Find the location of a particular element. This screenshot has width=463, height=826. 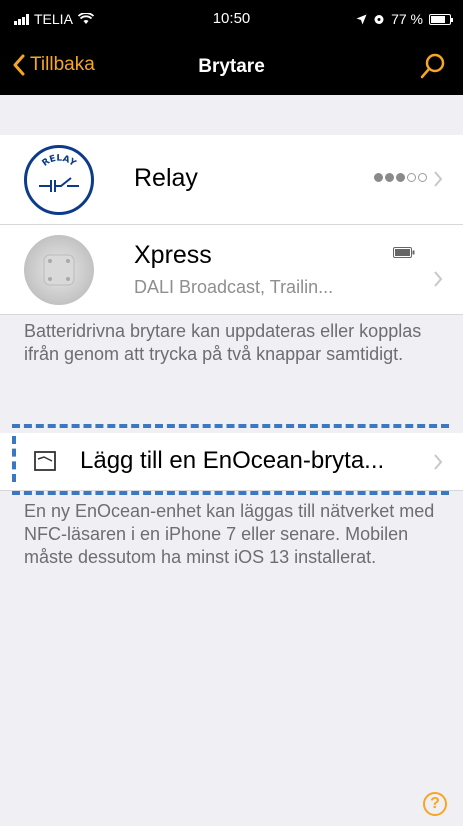

highlight-top-dash is located at coordinates (230, 426).